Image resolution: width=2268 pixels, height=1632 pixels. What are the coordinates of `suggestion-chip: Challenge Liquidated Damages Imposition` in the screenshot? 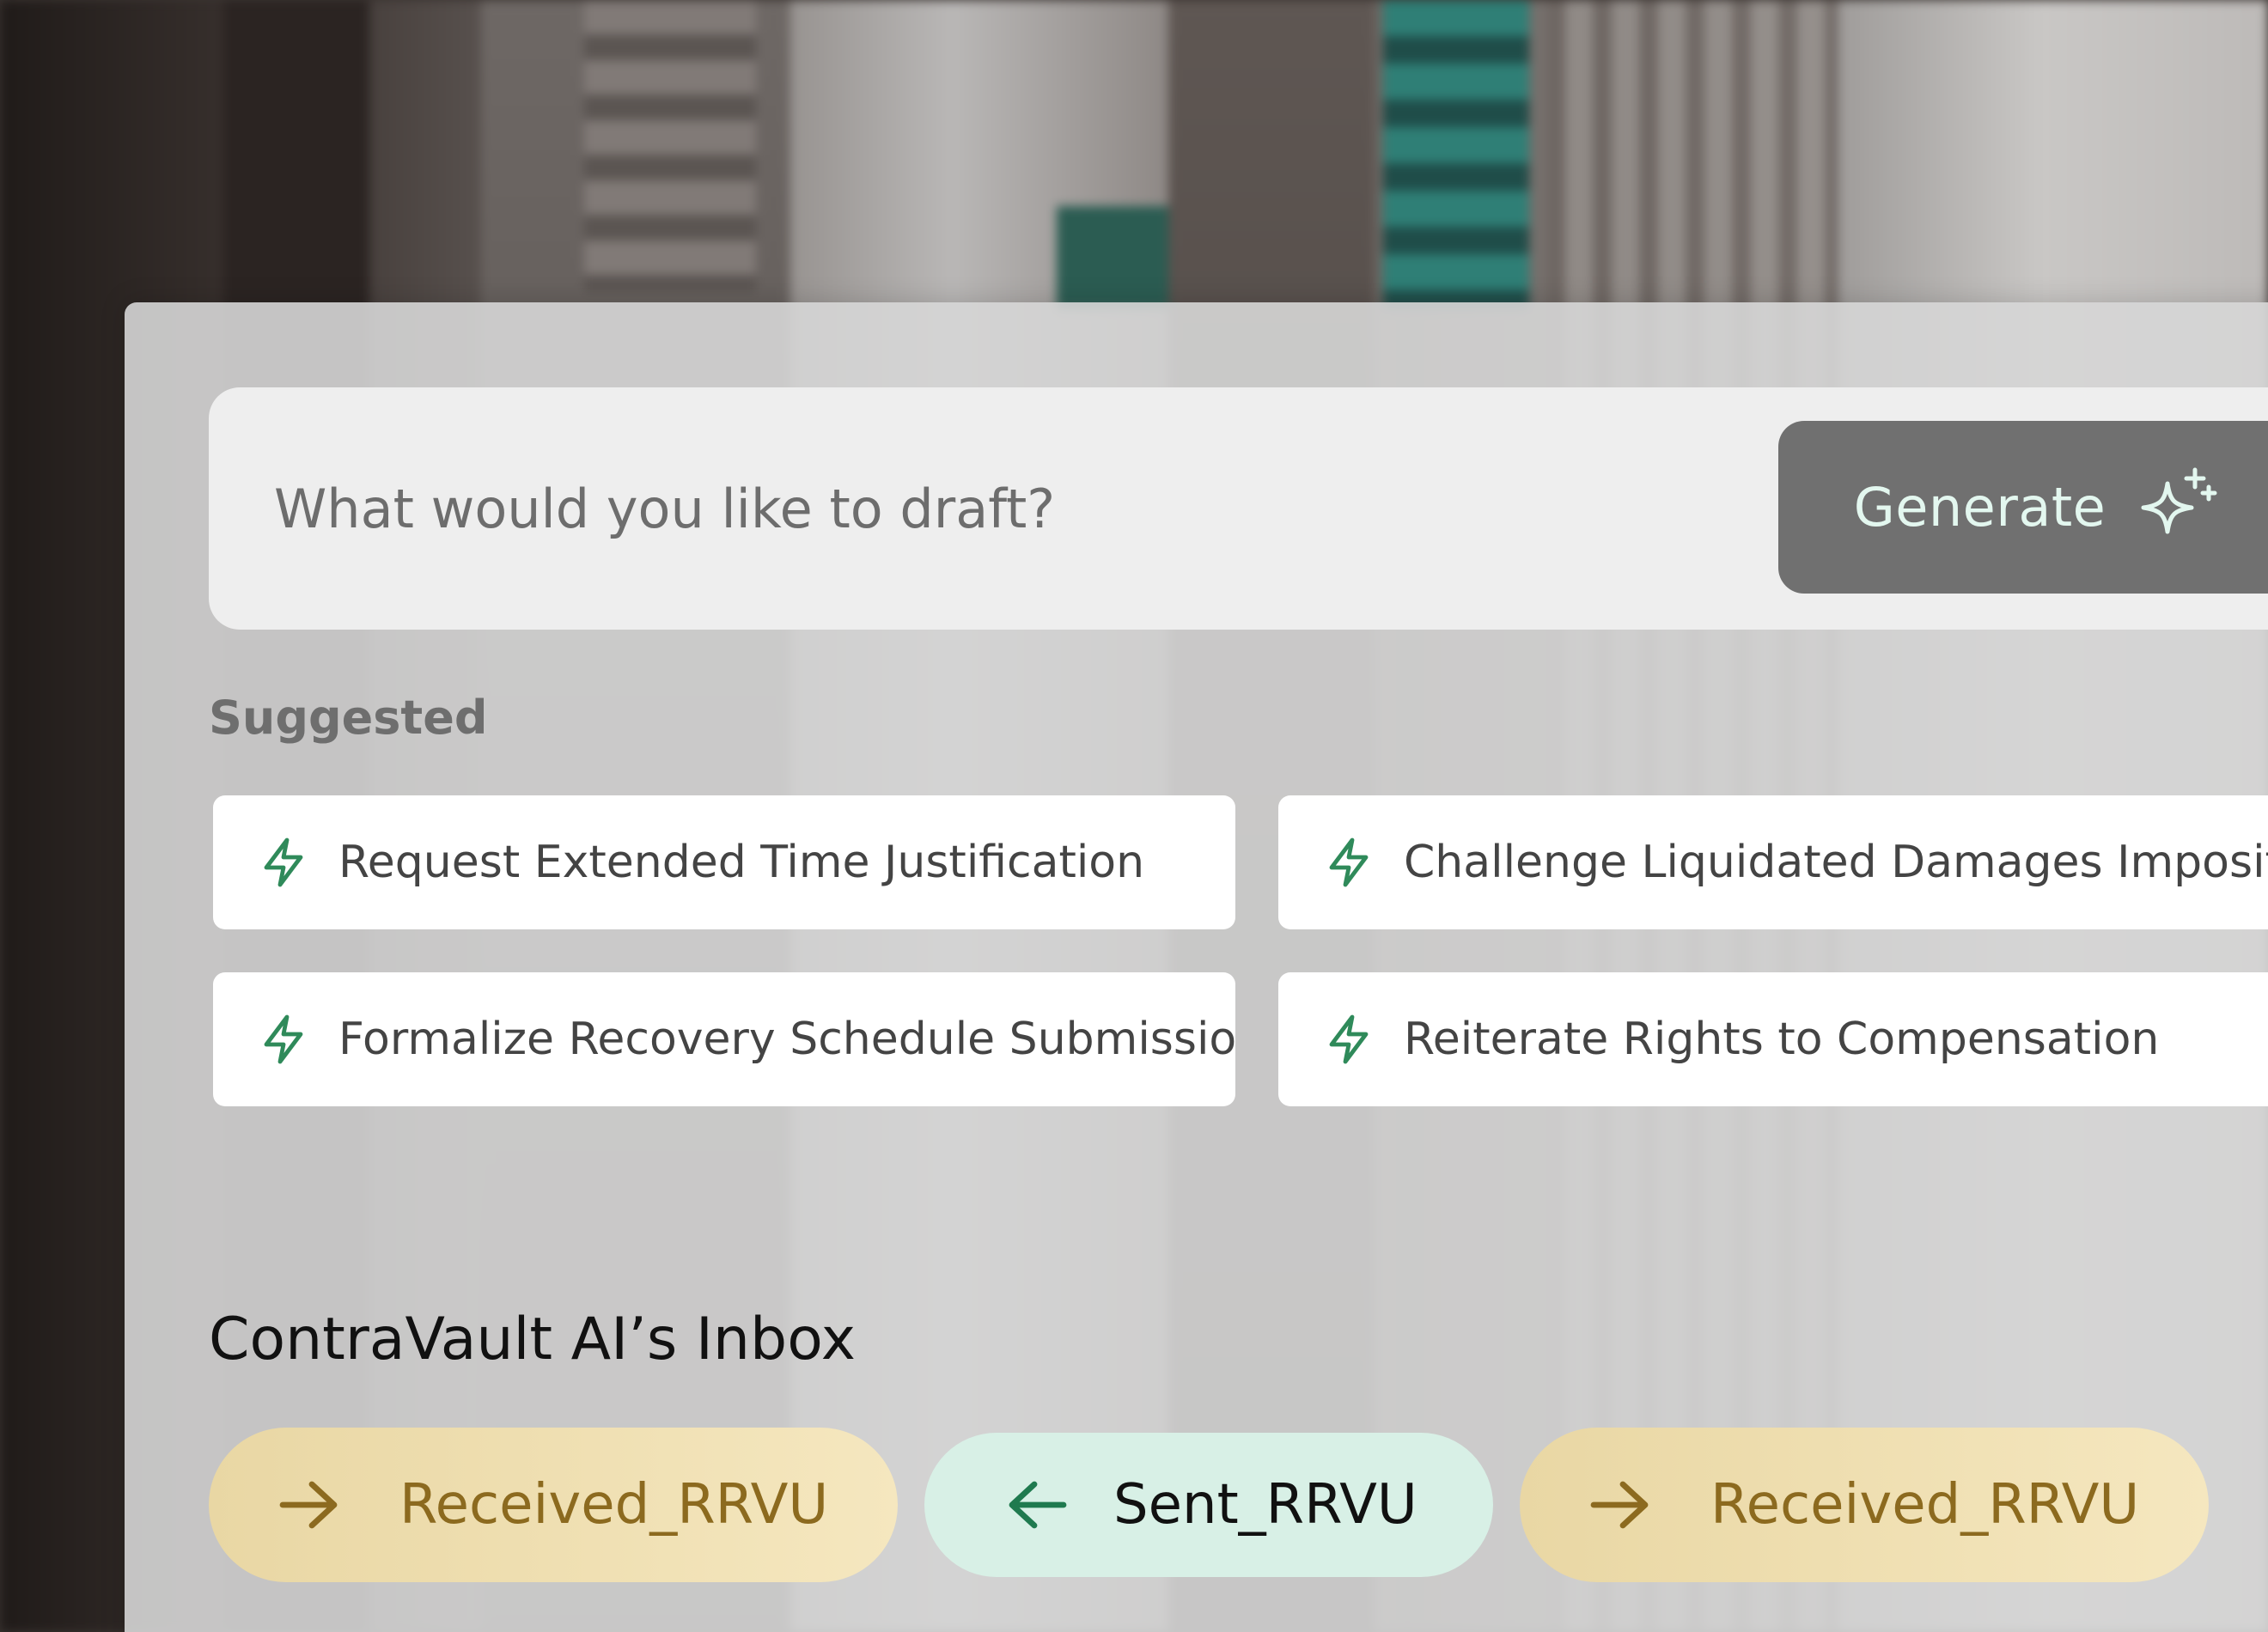 It's located at (1773, 862).